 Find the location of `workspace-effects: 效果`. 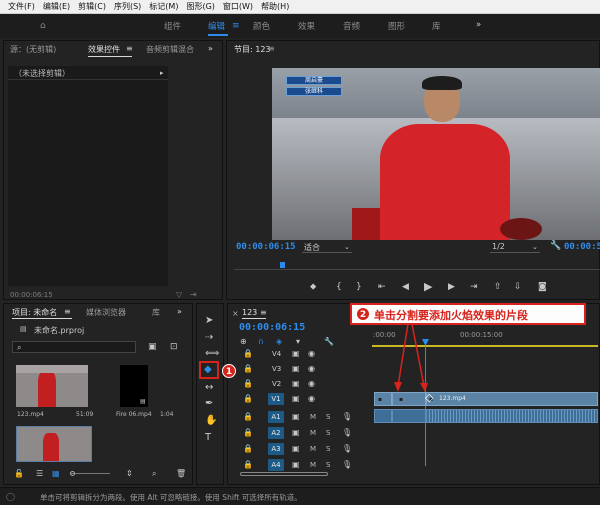

workspace-effects: 效果 is located at coordinates (306, 26).